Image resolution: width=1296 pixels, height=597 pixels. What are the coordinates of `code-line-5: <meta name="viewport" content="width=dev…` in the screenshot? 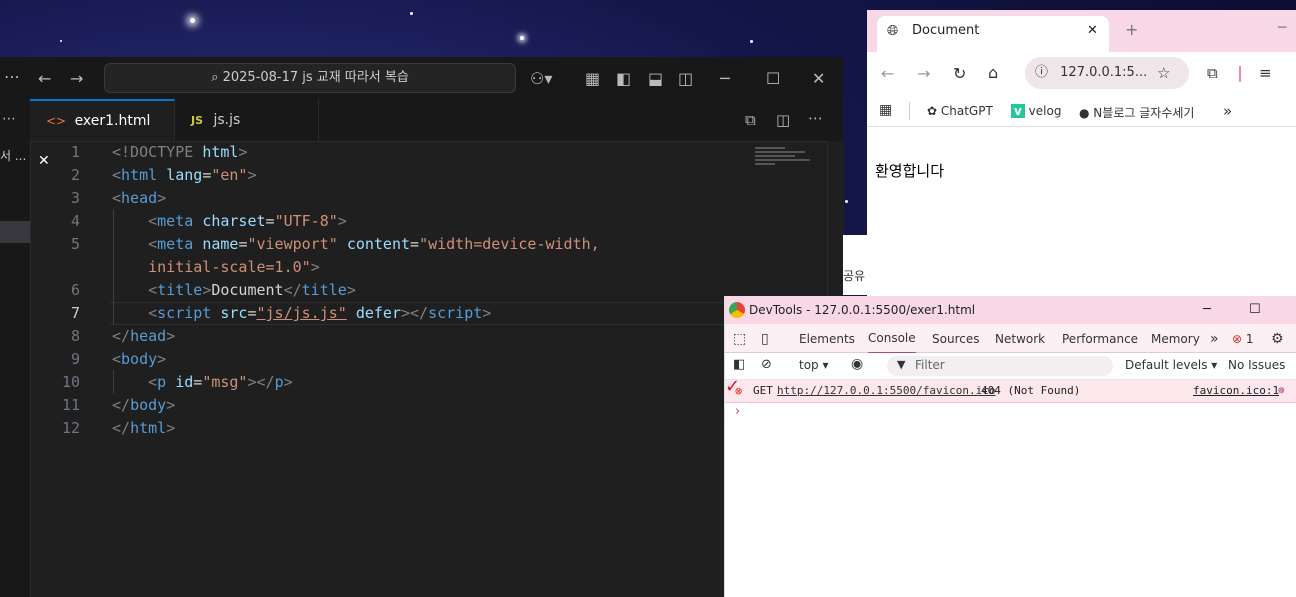 It's located at (374, 244).